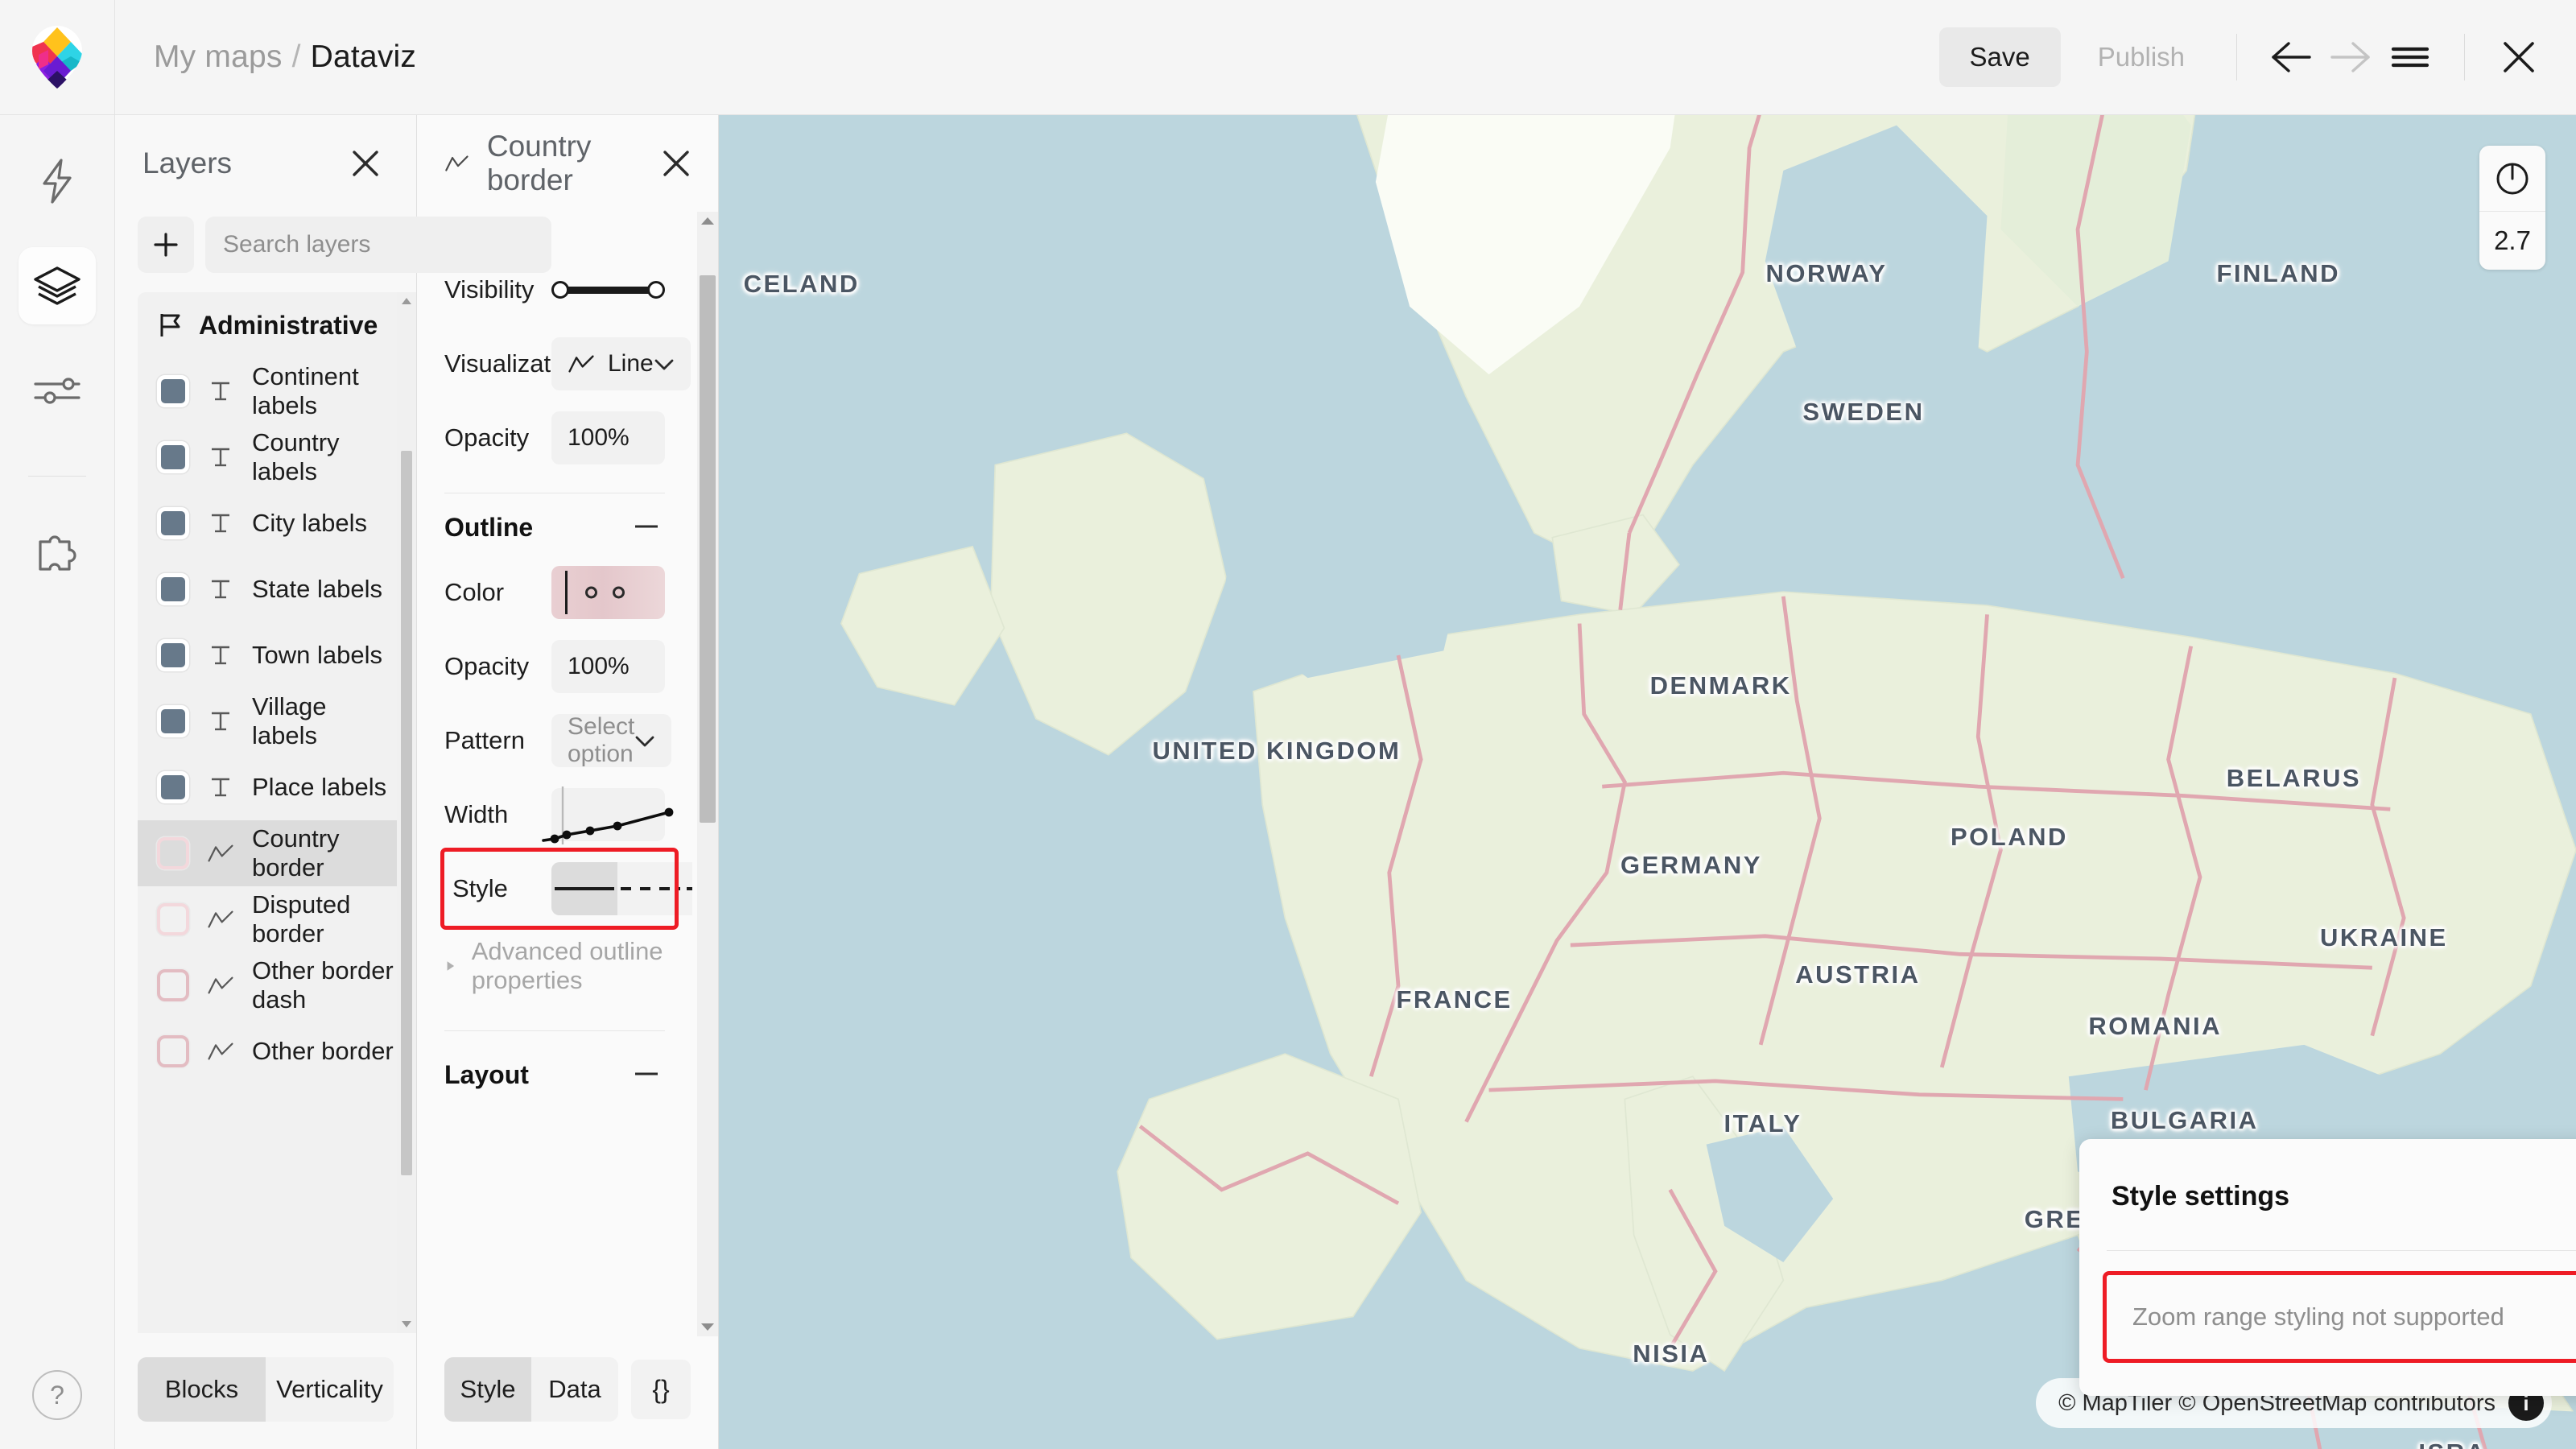 This screenshot has height=1449, width=2576. I want to click on outline-opacity-row: Opacity 100%, so click(568, 667).